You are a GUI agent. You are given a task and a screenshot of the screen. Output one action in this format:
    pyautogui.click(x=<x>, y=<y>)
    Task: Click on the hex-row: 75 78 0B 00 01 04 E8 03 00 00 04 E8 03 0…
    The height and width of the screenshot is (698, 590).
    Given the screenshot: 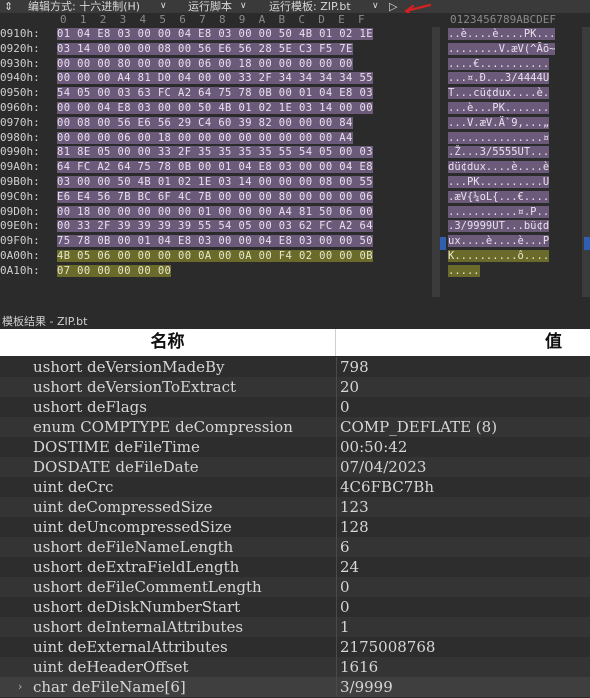 What is the action you would take?
    pyautogui.click(x=242, y=241)
    